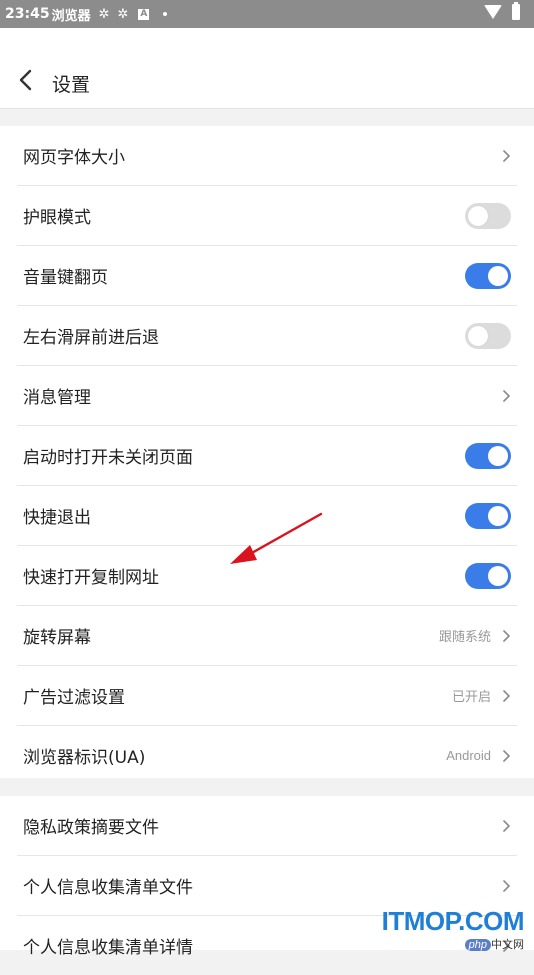 This screenshot has width=534, height=975. Describe the element at coordinates (108, 458) in the screenshot. I see `settings-row-label: 启动时打开未关闭页面` at that location.